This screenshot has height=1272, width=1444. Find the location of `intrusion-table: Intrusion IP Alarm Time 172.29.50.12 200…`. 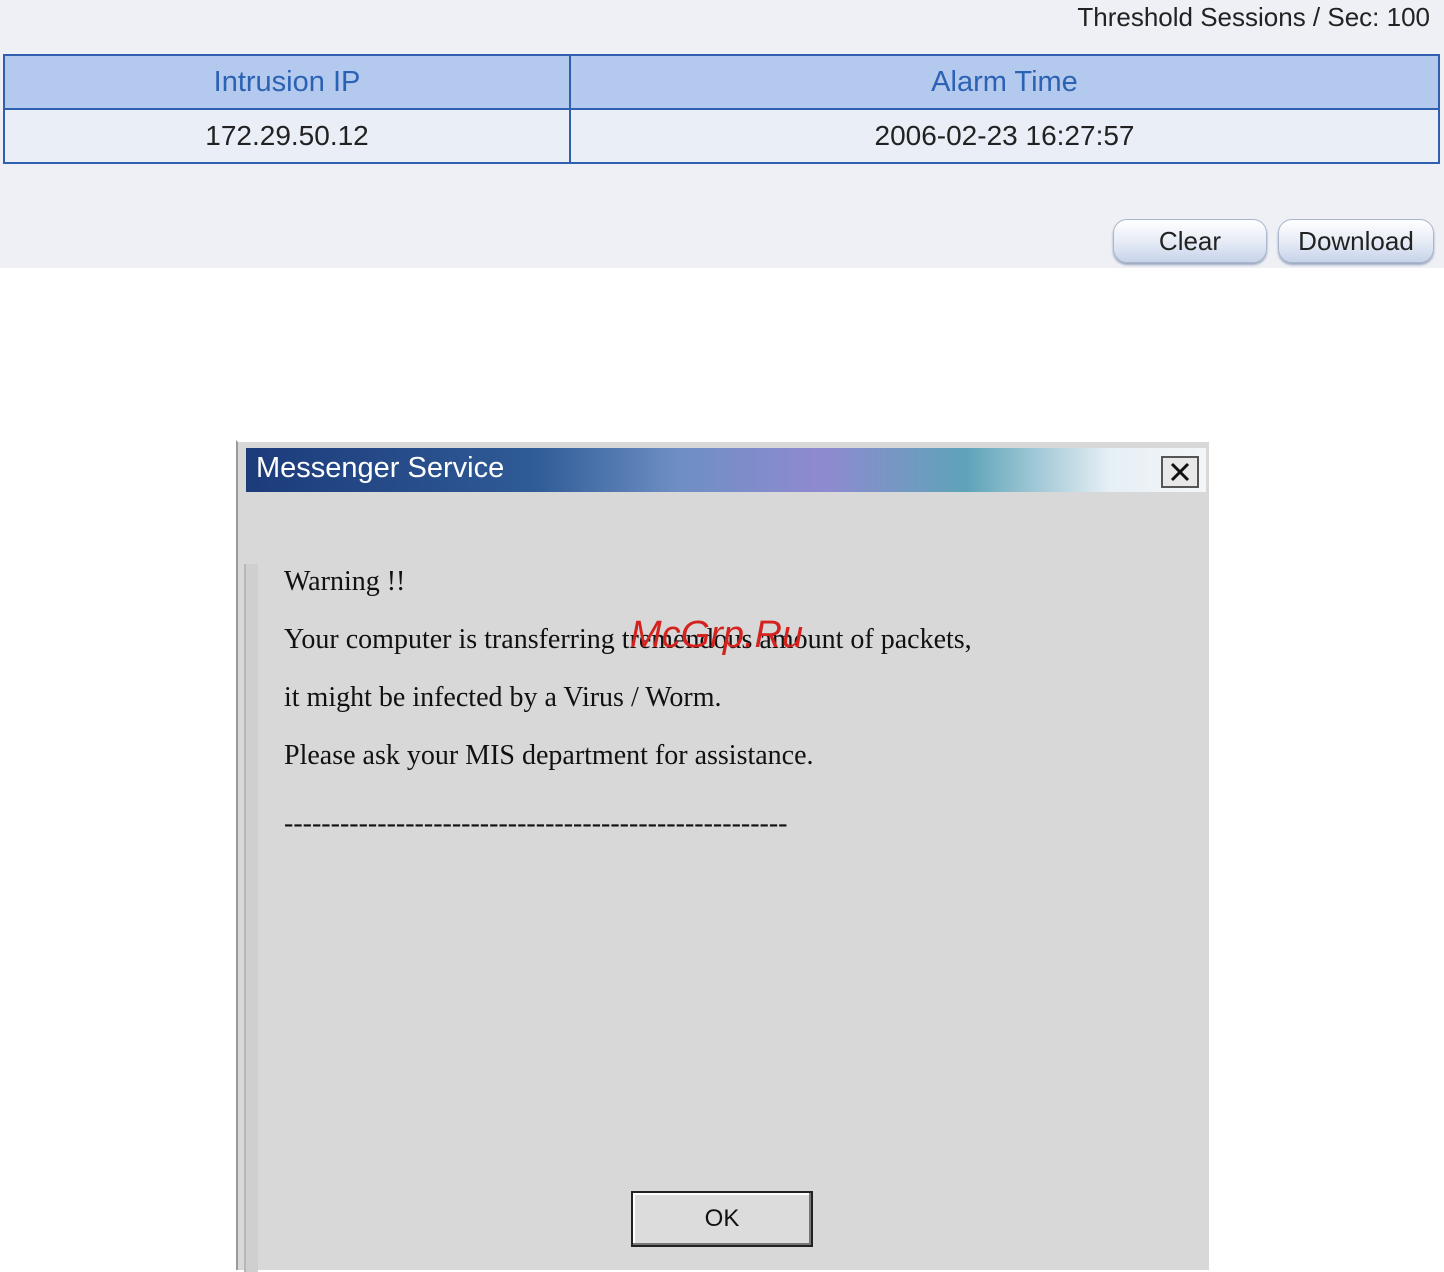

intrusion-table: Intrusion IP Alarm Time 172.29.50.12 200… is located at coordinates (721, 109).